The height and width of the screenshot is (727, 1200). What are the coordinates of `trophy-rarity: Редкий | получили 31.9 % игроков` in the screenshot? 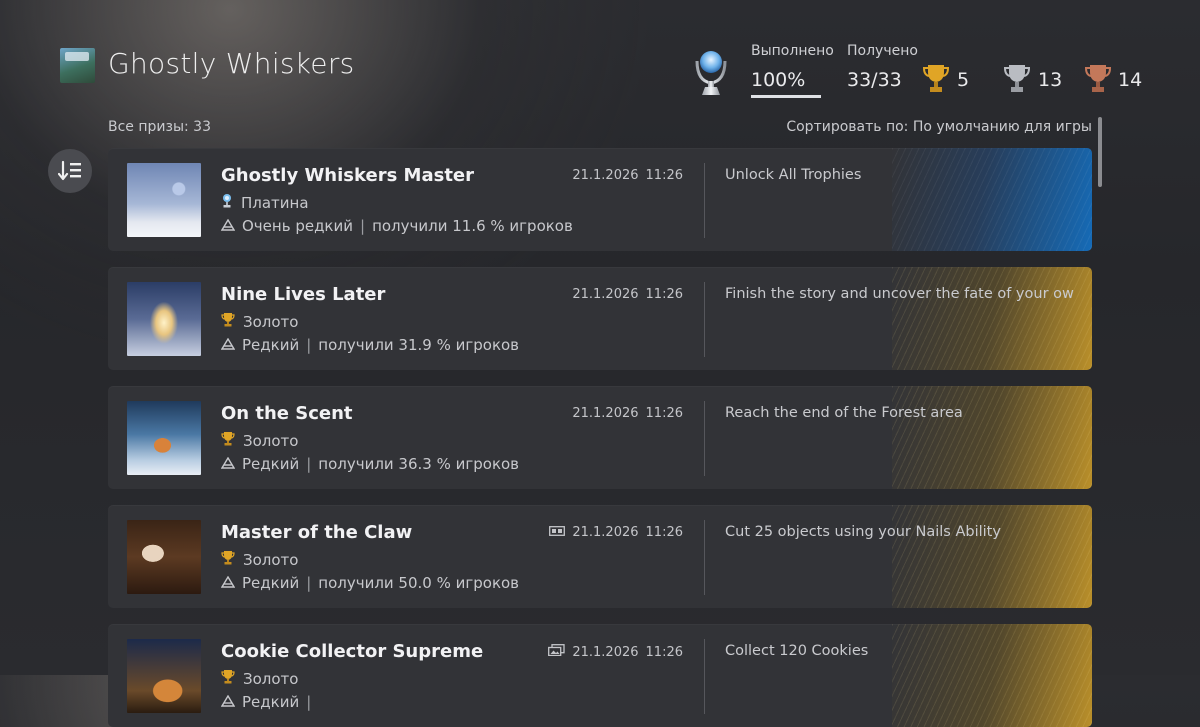 It's located at (370, 345).